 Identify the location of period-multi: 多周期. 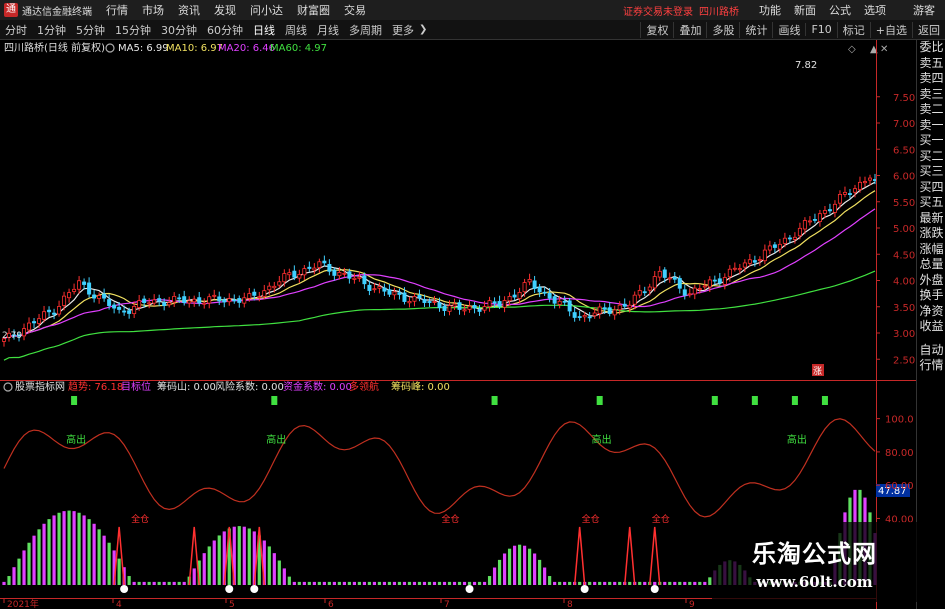
(365, 30).